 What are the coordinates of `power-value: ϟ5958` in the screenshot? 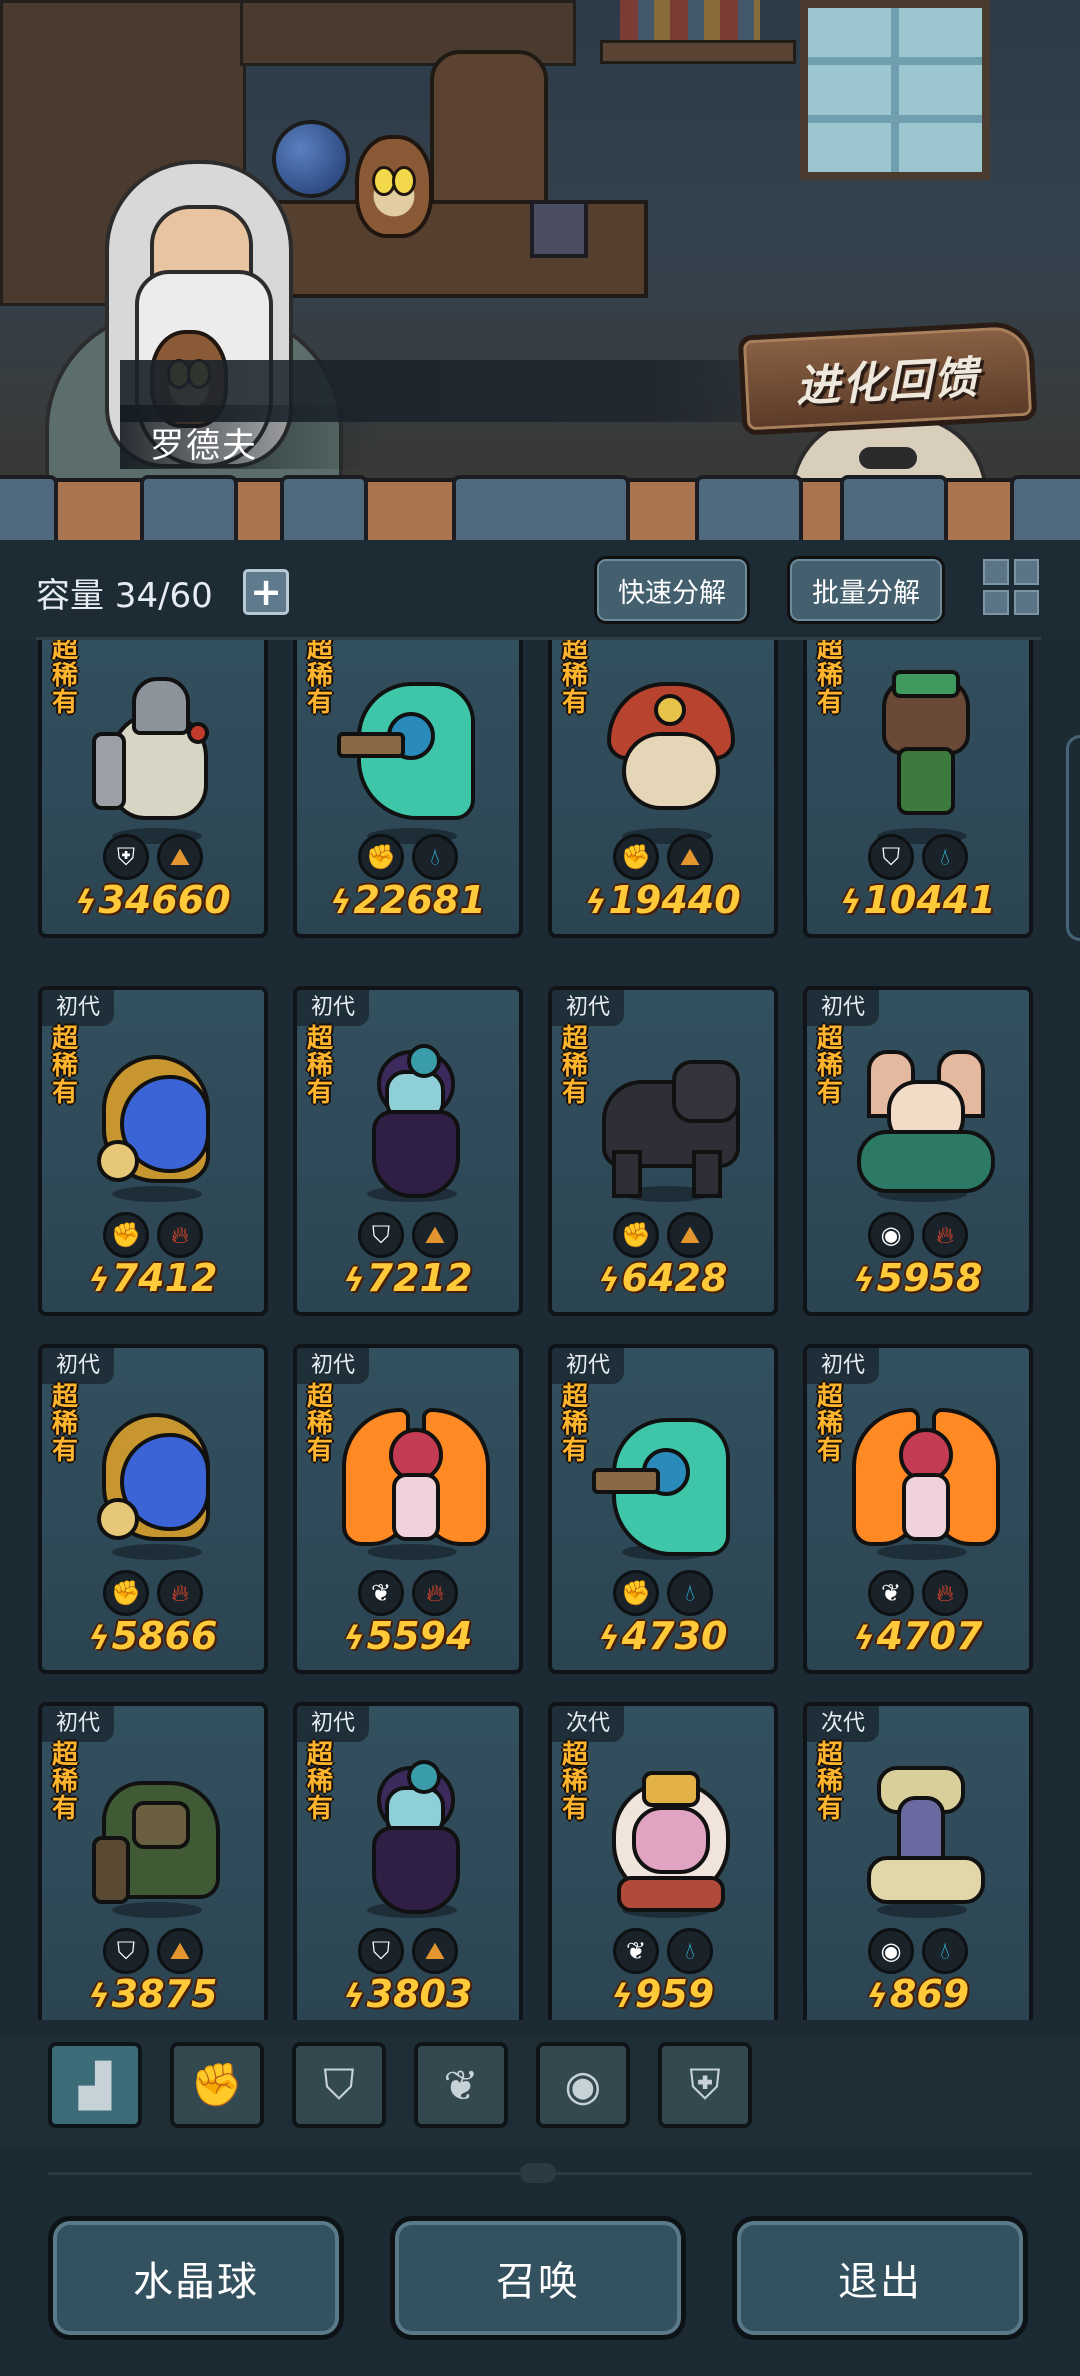 It's located at (918, 1278).